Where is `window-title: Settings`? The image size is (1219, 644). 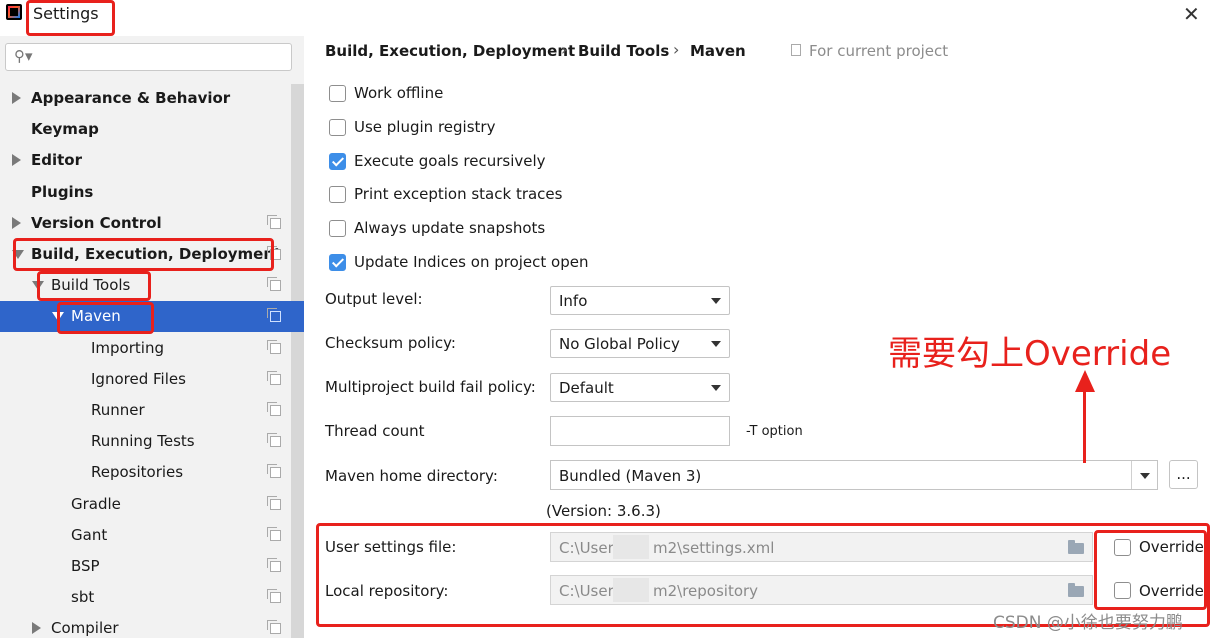
window-title: Settings is located at coordinates (66, 13).